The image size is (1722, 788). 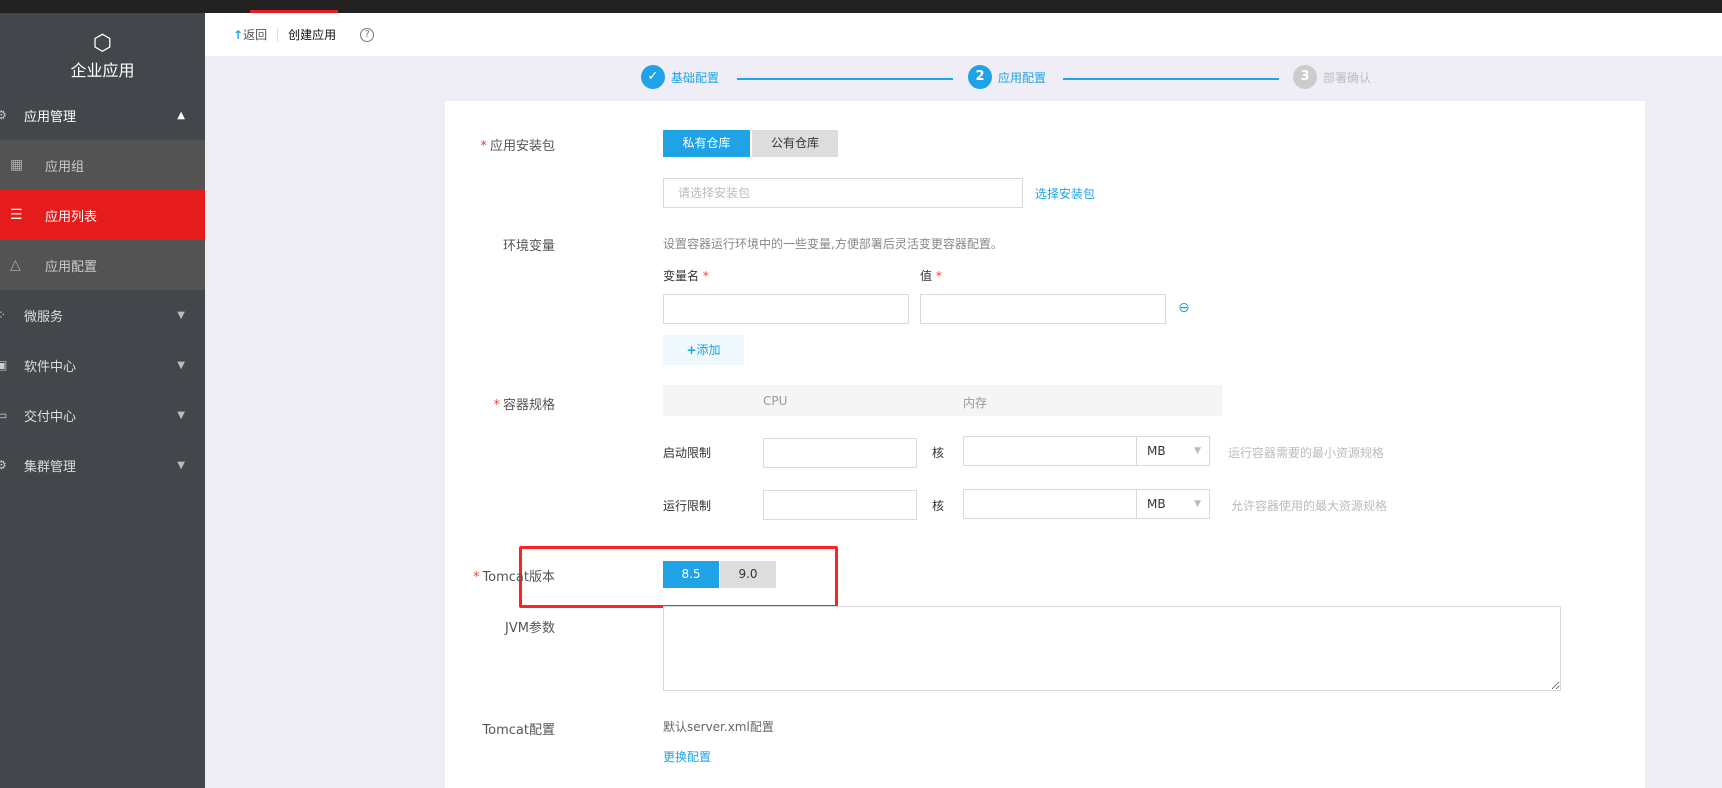 What do you see at coordinates (518, 730) in the screenshot?
I see `tomcat-config-label: Tomcat配置` at bounding box center [518, 730].